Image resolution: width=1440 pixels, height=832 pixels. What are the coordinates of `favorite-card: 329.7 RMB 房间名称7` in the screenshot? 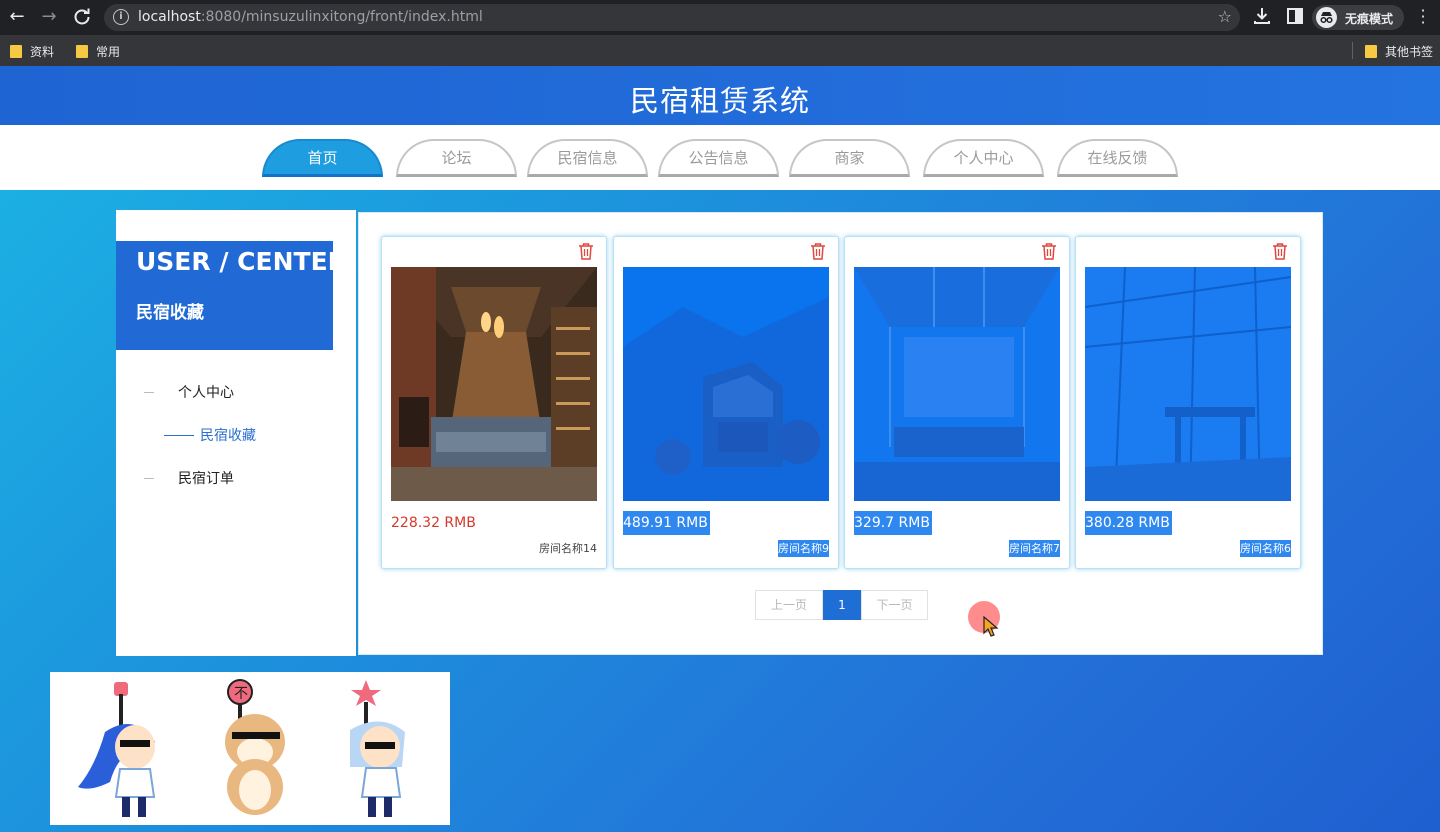 It's located at (957, 402).